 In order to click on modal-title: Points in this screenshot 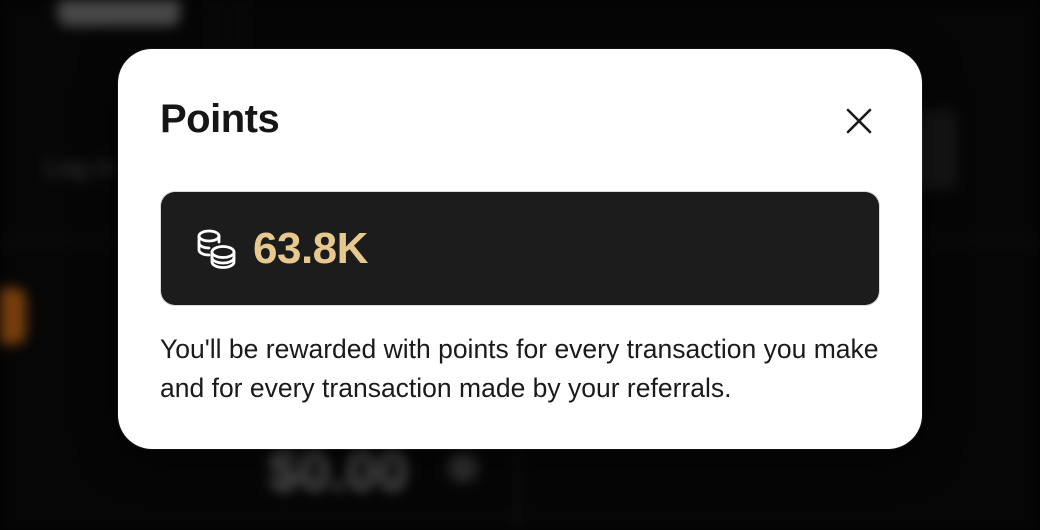, I will do `click(220, 119)`.